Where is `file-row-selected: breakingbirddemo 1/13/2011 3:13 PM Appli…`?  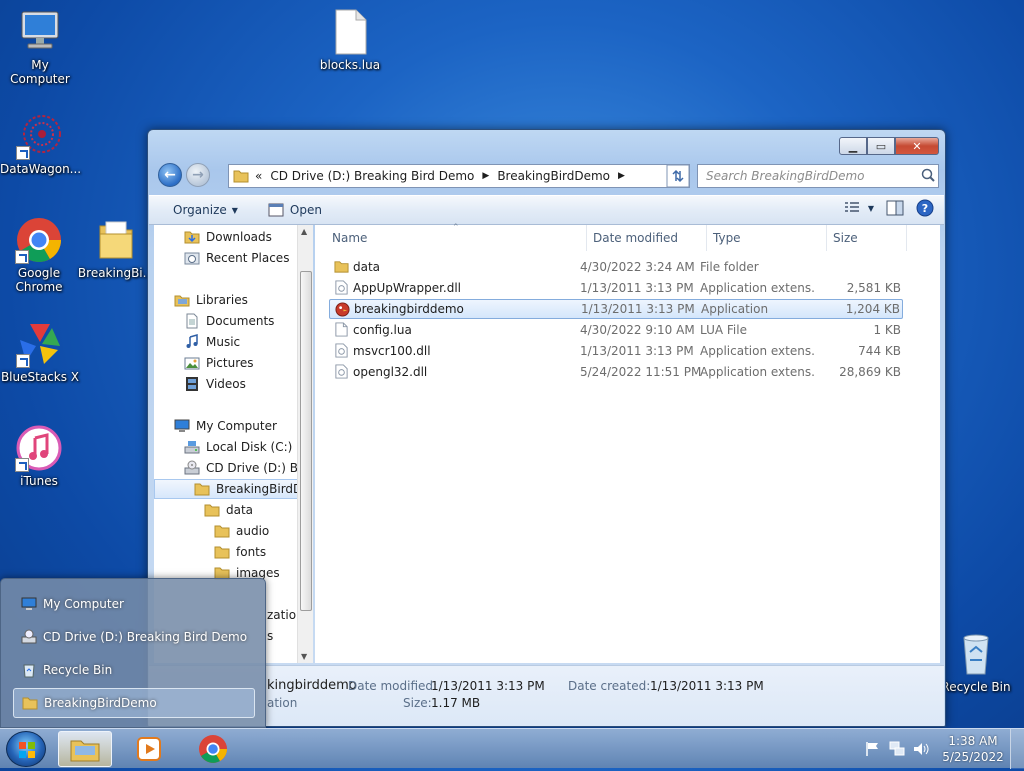
file-row-selected: breakingbirddemo 1/13/2011 3:13 PM Appli… is located at coordinates (616, 309).